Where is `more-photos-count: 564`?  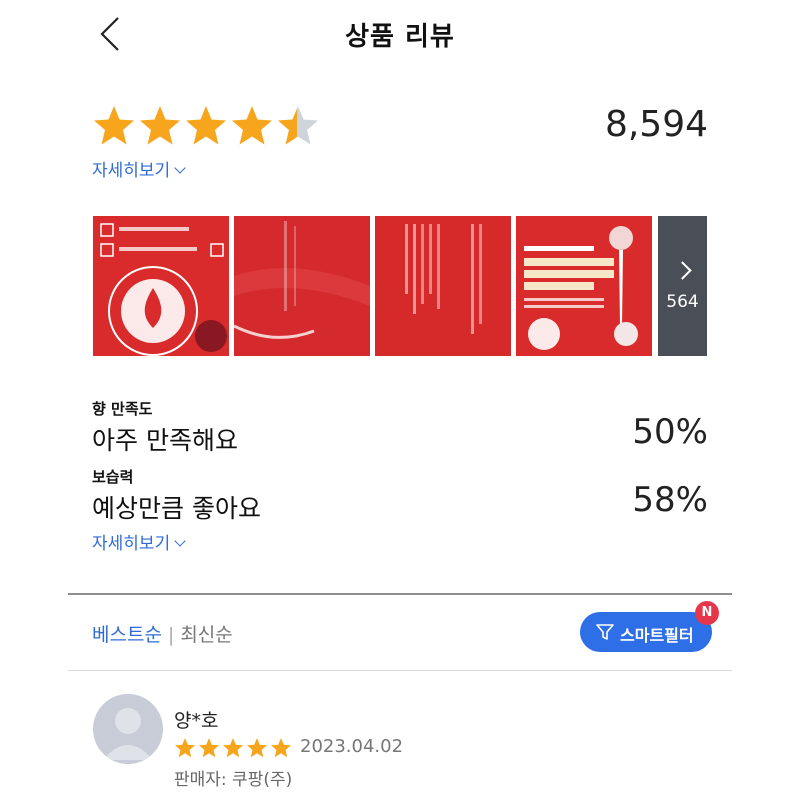 more-photos-count: 564 is located at coordinates (682, 302).